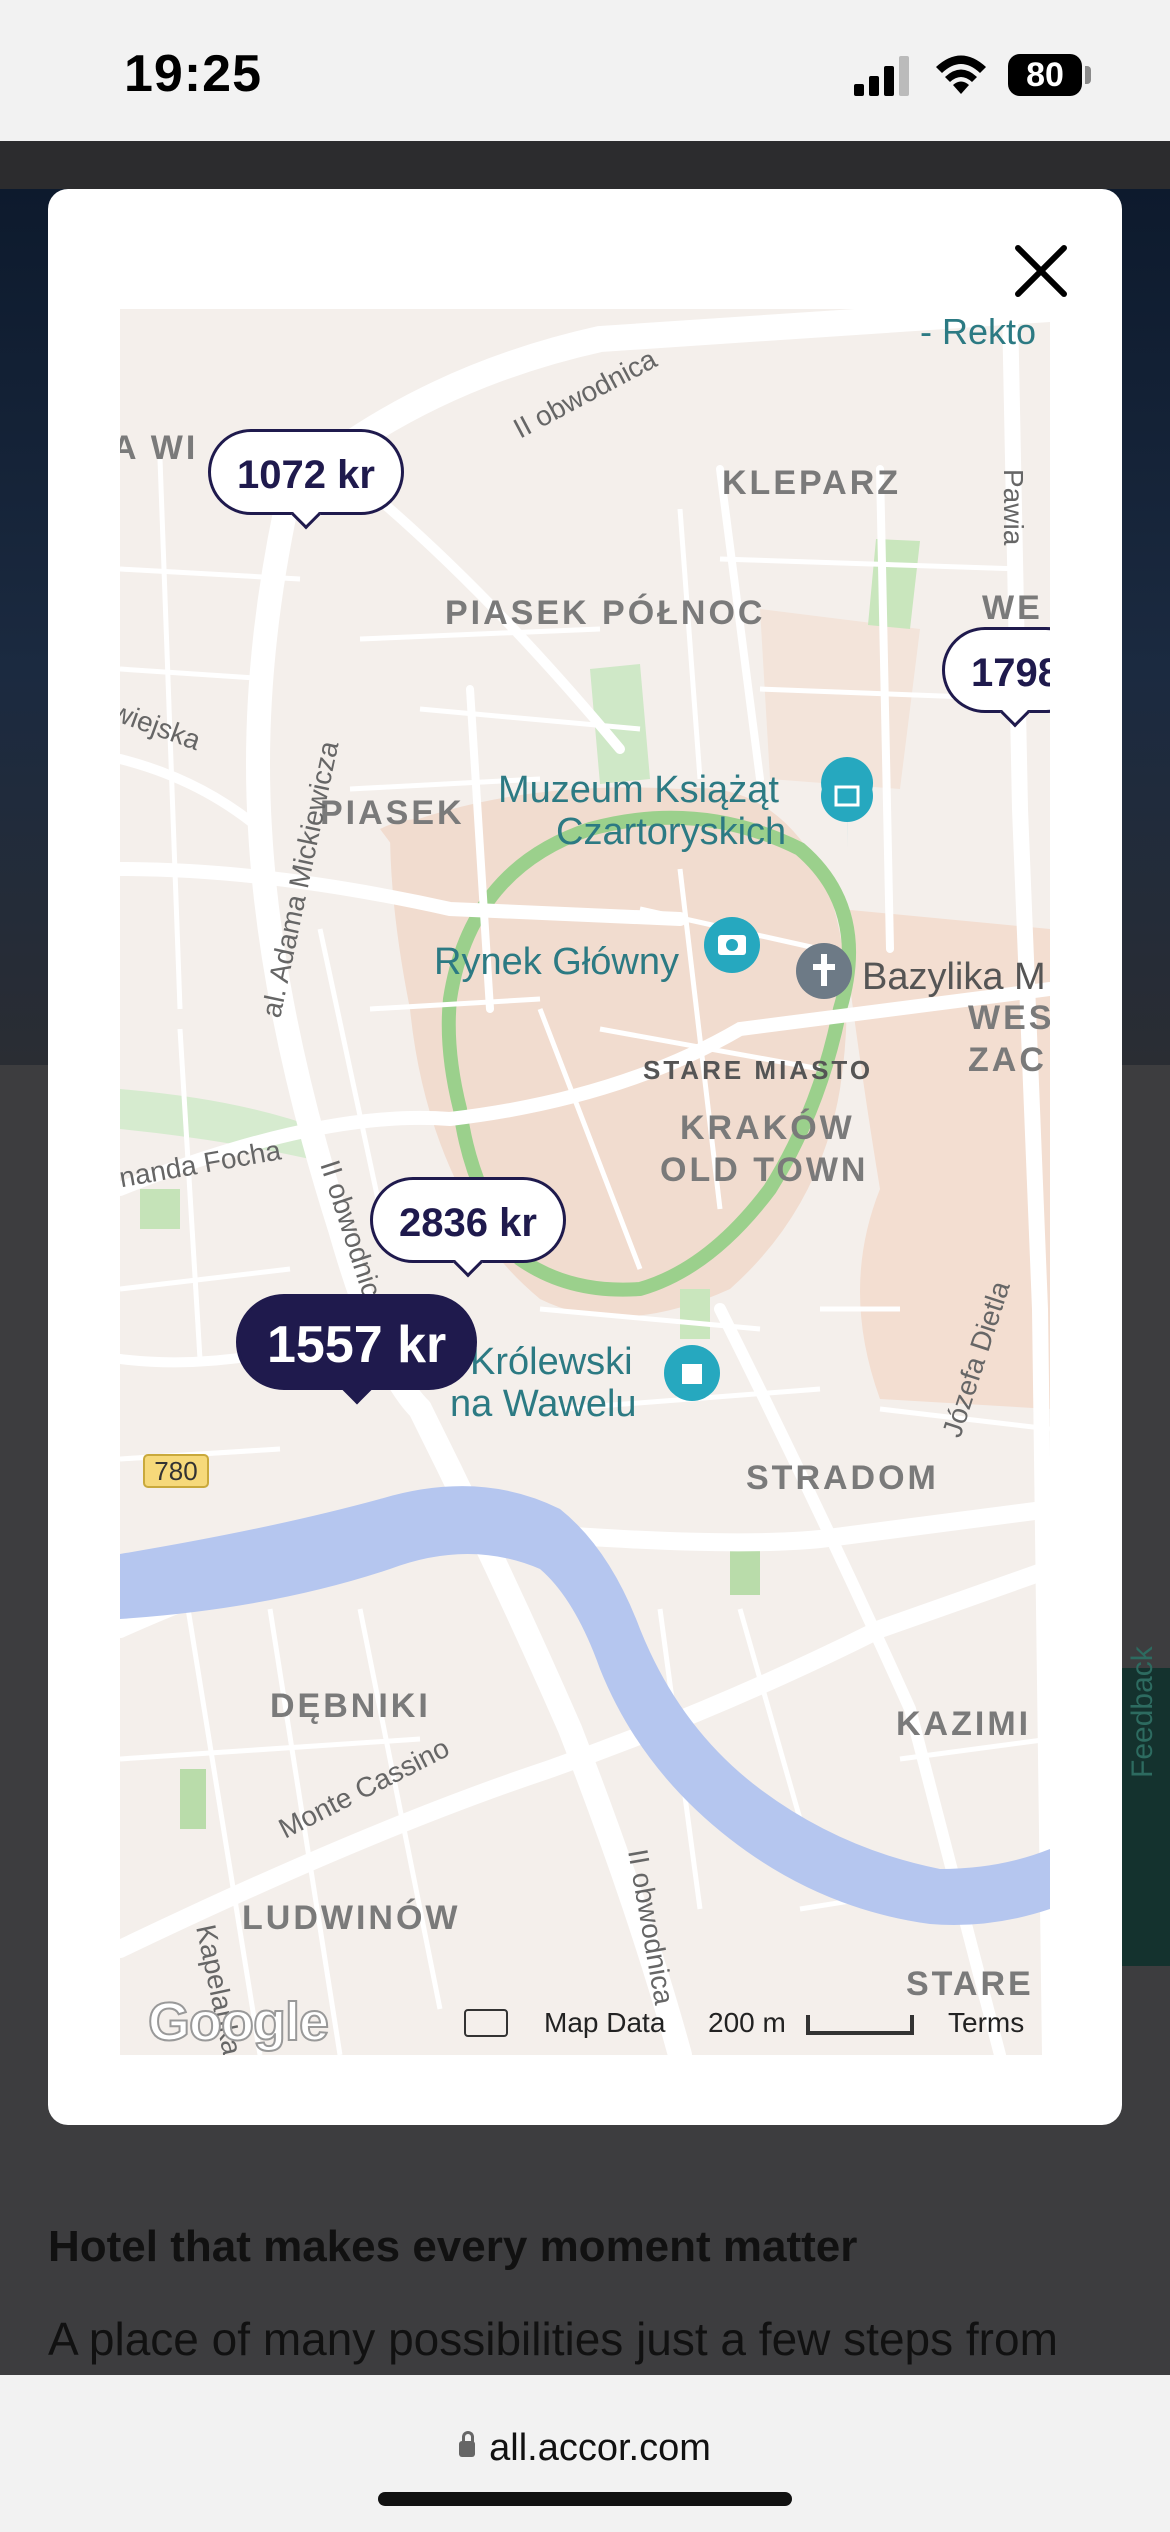  Describe the element at coordinates (453, 2246) in the screenshot. I see `hotel-heading: Hotel that makes every moment matter` at that location.